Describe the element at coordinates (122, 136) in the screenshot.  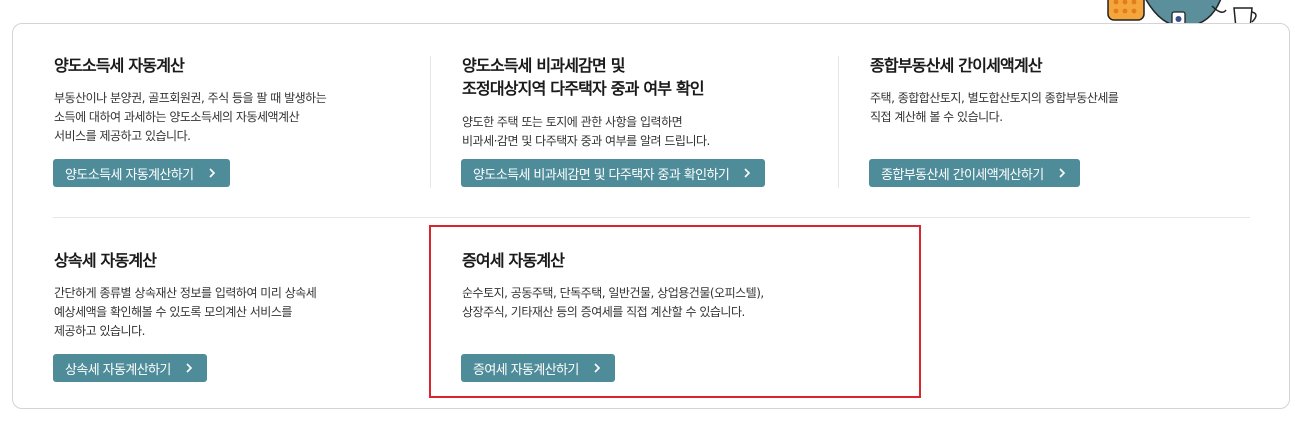
I see `card-description-line: 서비스를 제공하고 있습니다.` at that location.